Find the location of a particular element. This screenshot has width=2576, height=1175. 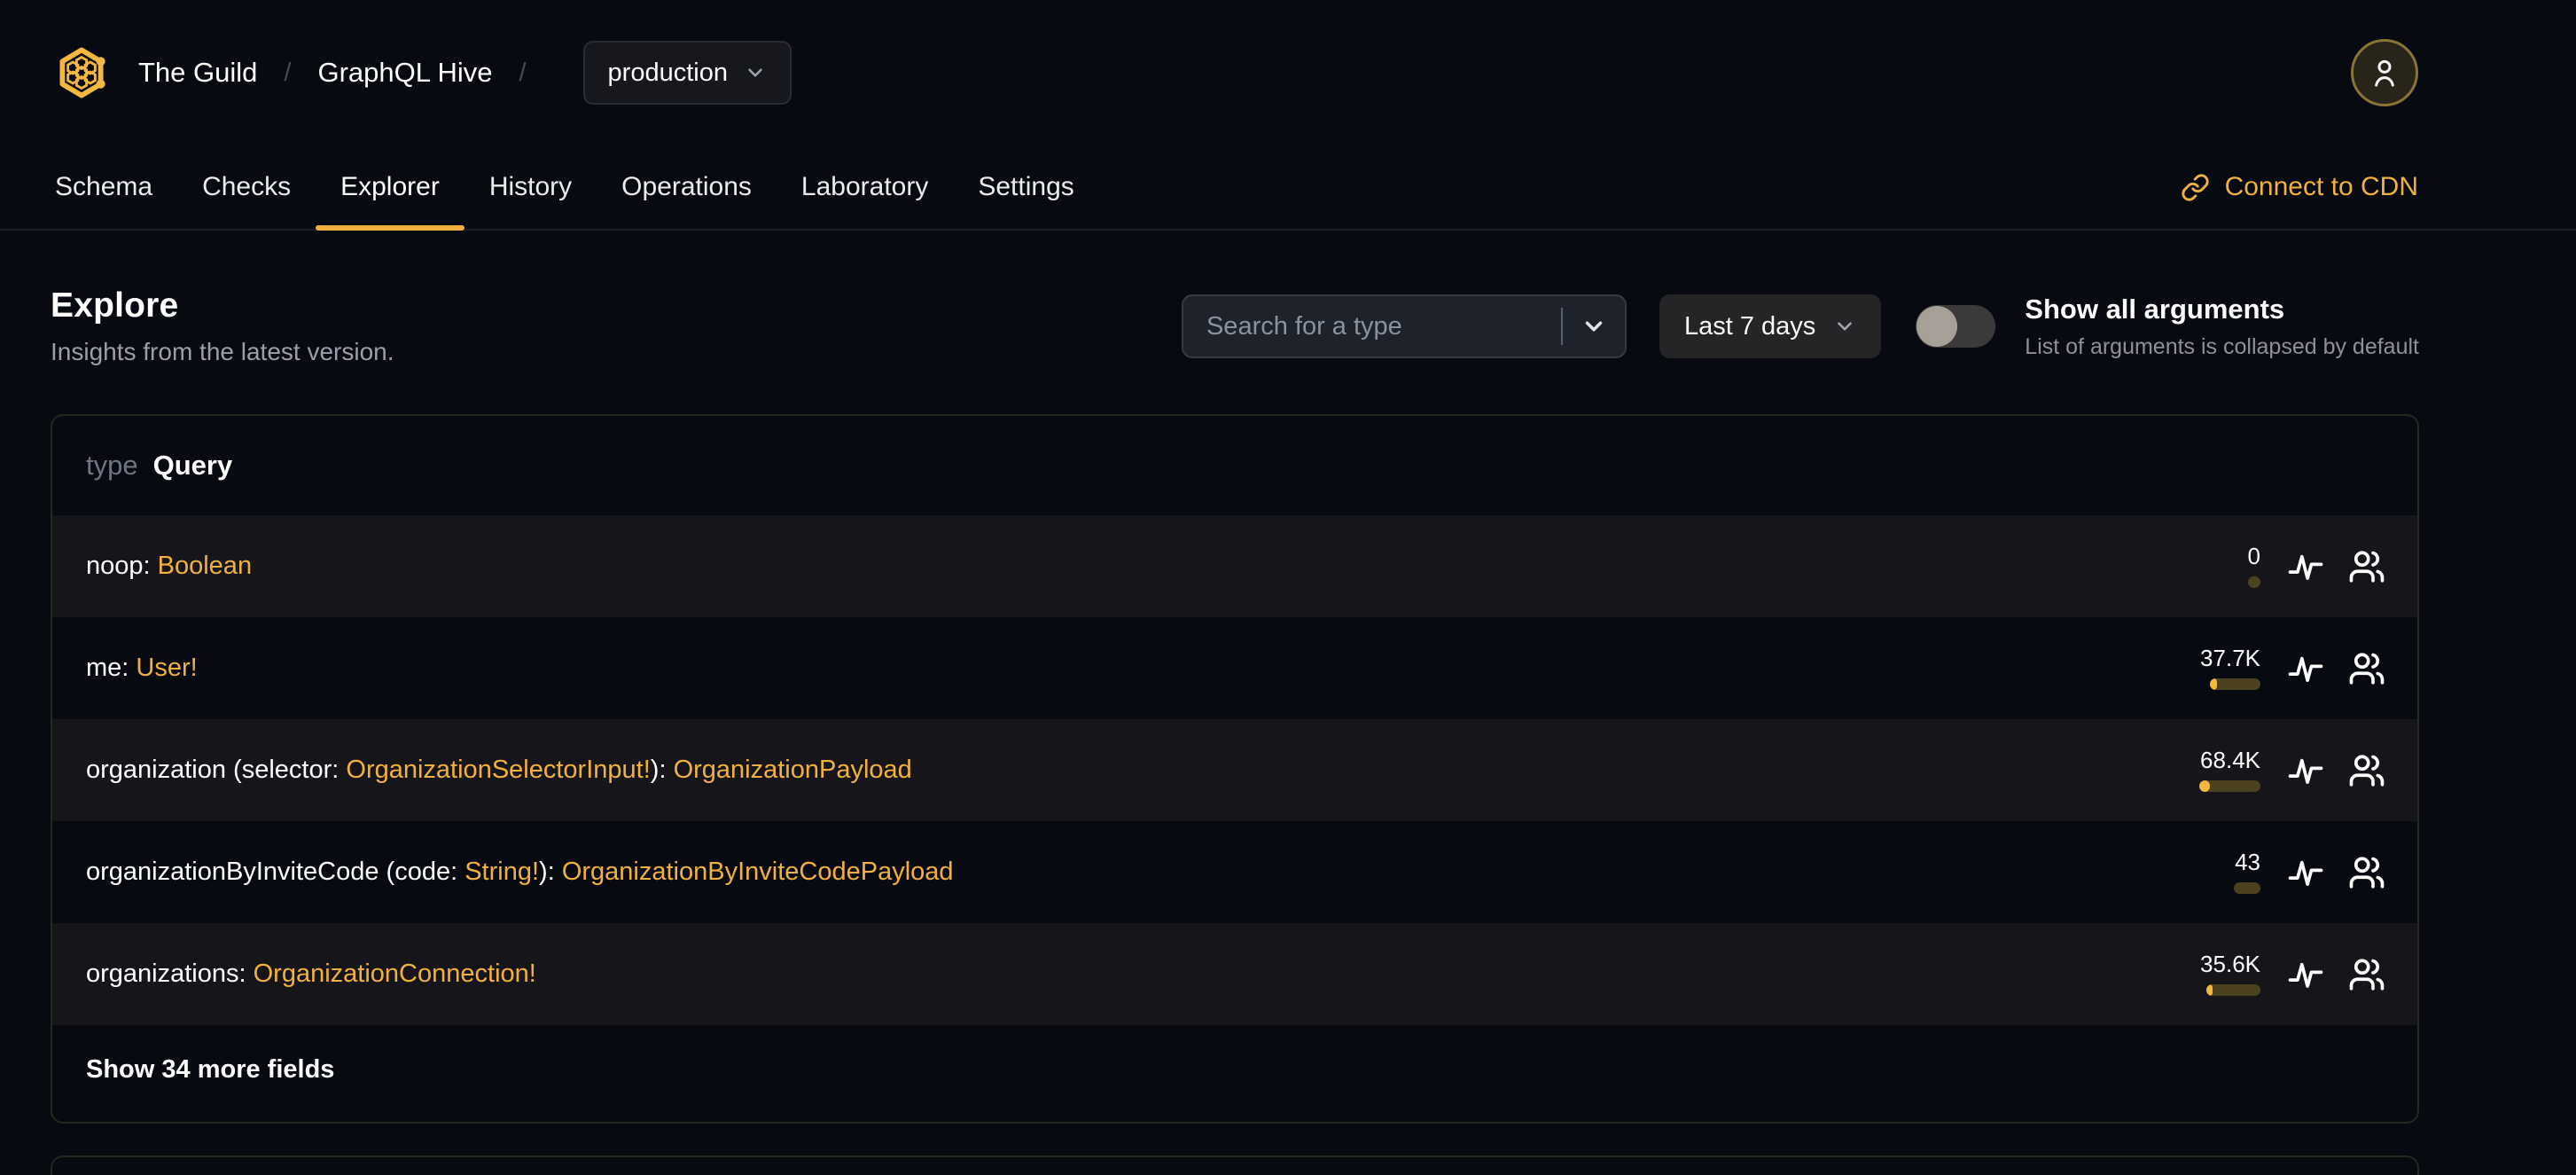

next-type-card-partial is located at coordinates (1235, 1165).